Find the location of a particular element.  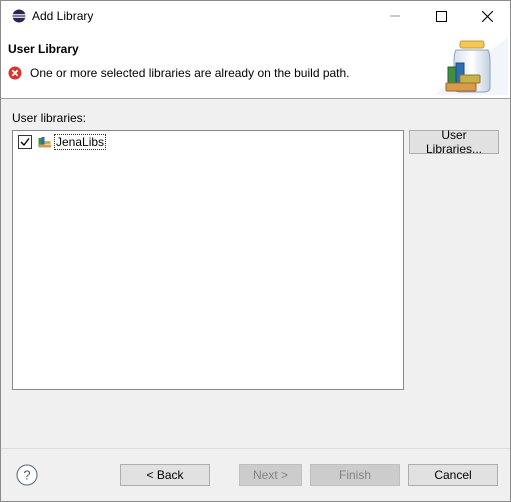

finish-button: Finish is located at coordinates (355, 475).